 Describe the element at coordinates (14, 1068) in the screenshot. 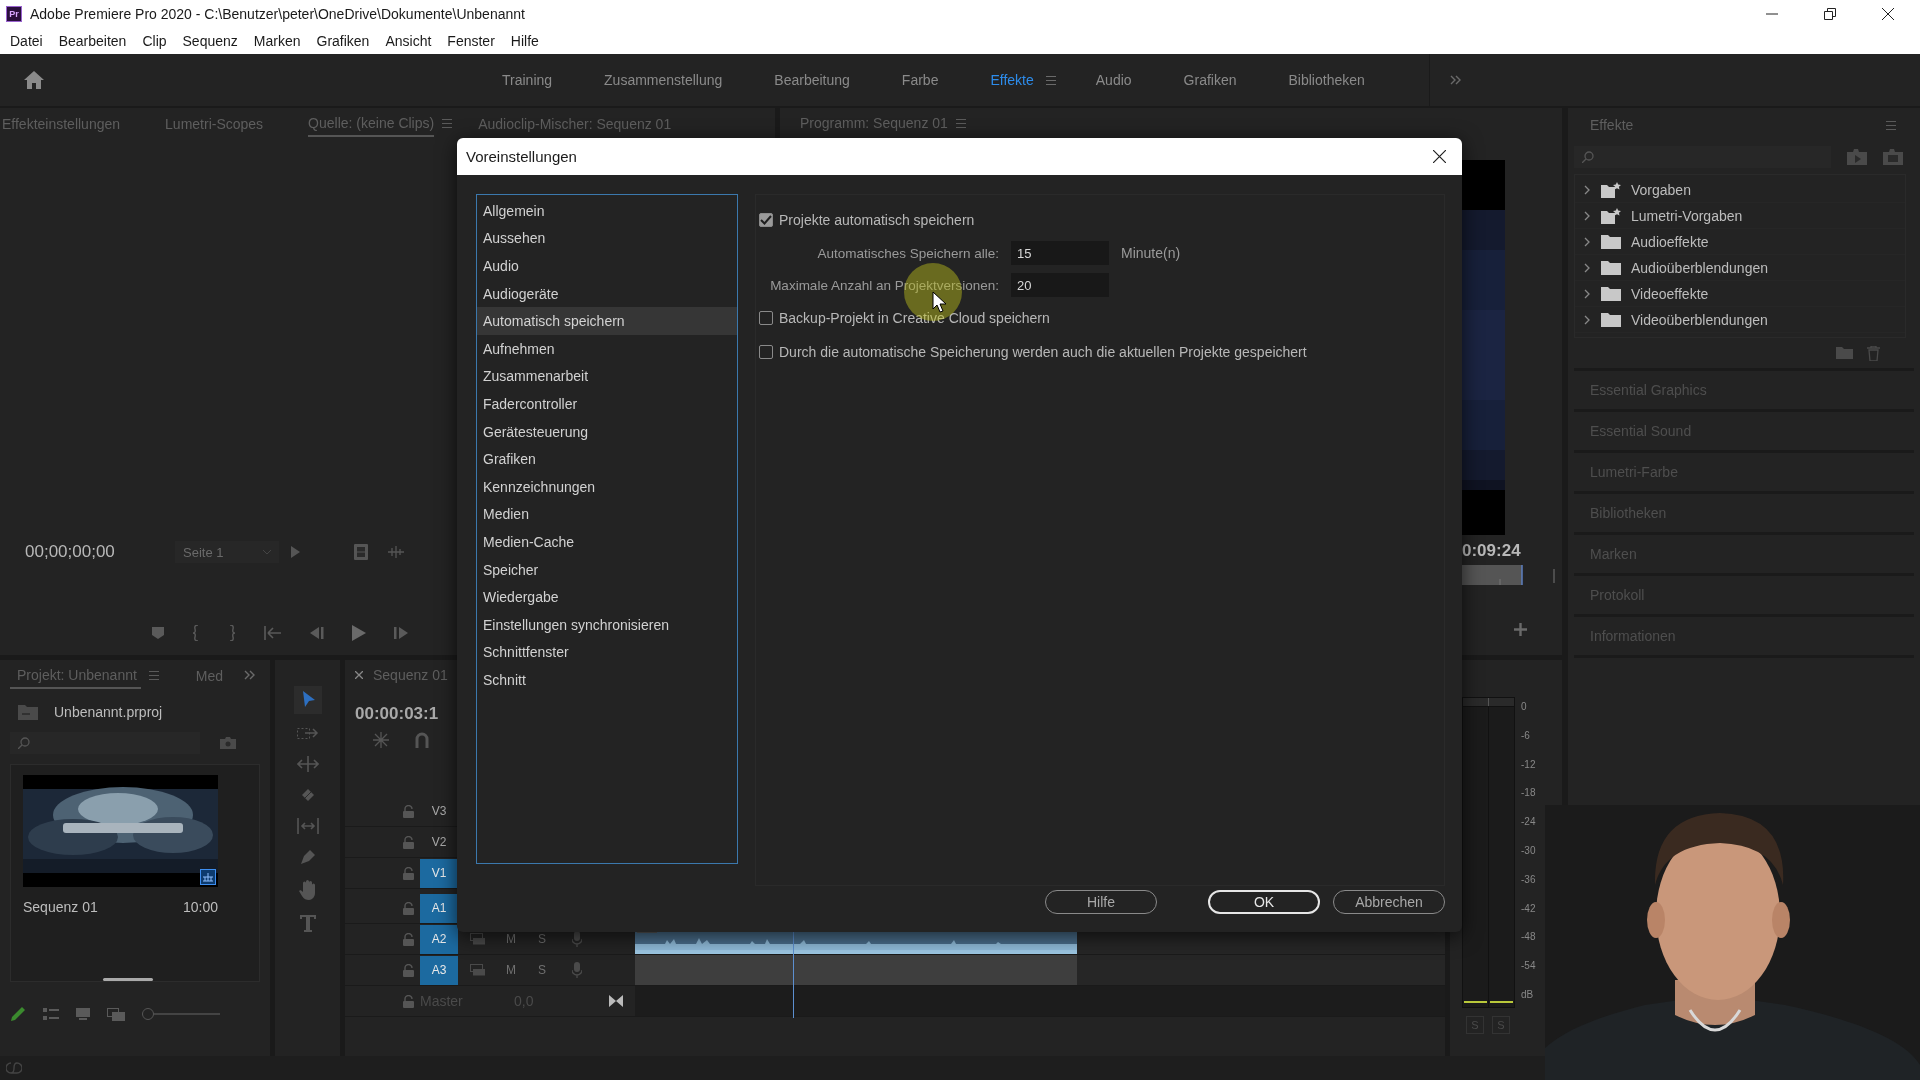

I see `creative-cloud-icon` at that location.